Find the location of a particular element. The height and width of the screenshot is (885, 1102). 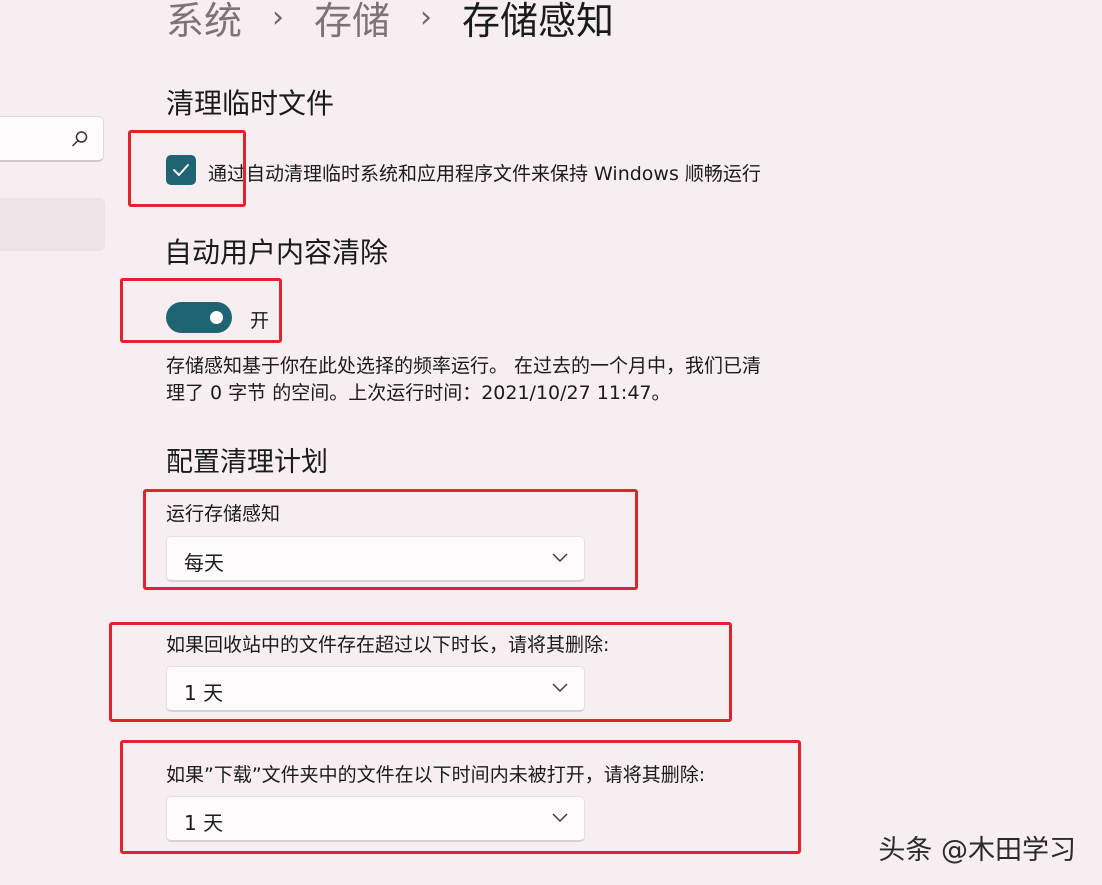

breadcrumb-storage: 存储 is located at coordinates (352, 22).